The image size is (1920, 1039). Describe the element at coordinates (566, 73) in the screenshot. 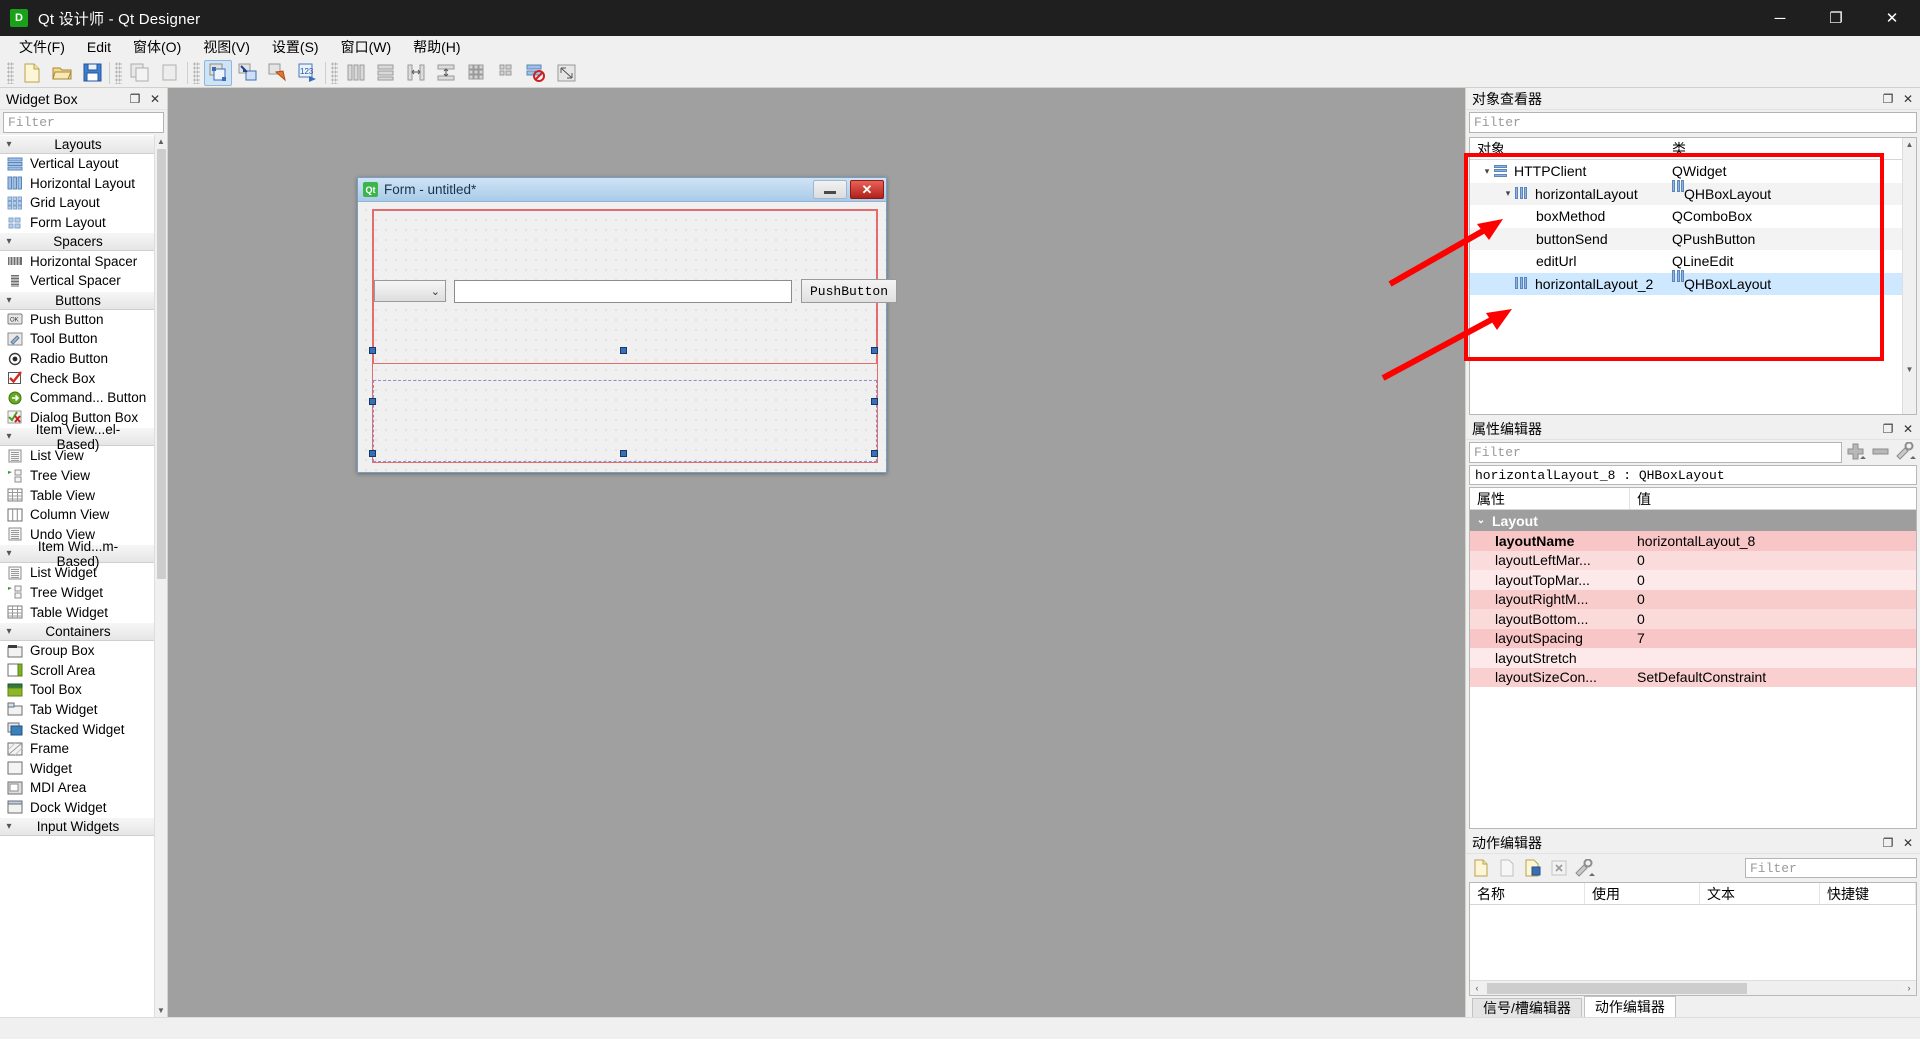

I see `adjust-size-icon` at that location.